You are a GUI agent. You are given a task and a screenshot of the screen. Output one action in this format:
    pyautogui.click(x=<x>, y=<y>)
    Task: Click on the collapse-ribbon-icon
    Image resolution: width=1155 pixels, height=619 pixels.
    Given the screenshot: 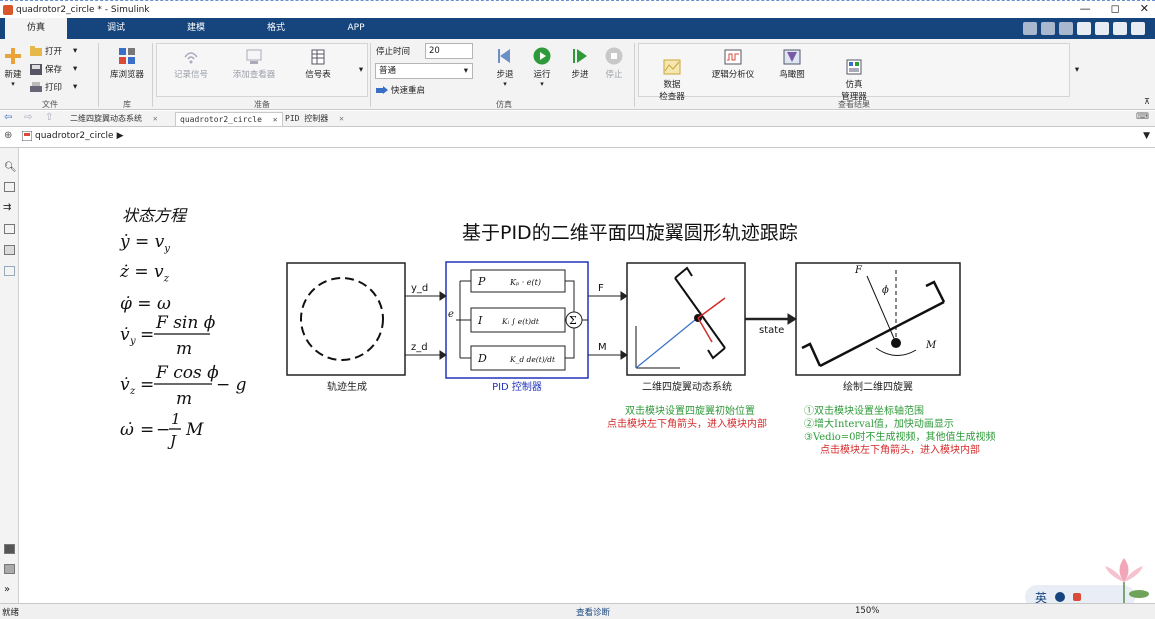 What is the action you would take?
    pyautogui.click(x=1138, y=28)
    